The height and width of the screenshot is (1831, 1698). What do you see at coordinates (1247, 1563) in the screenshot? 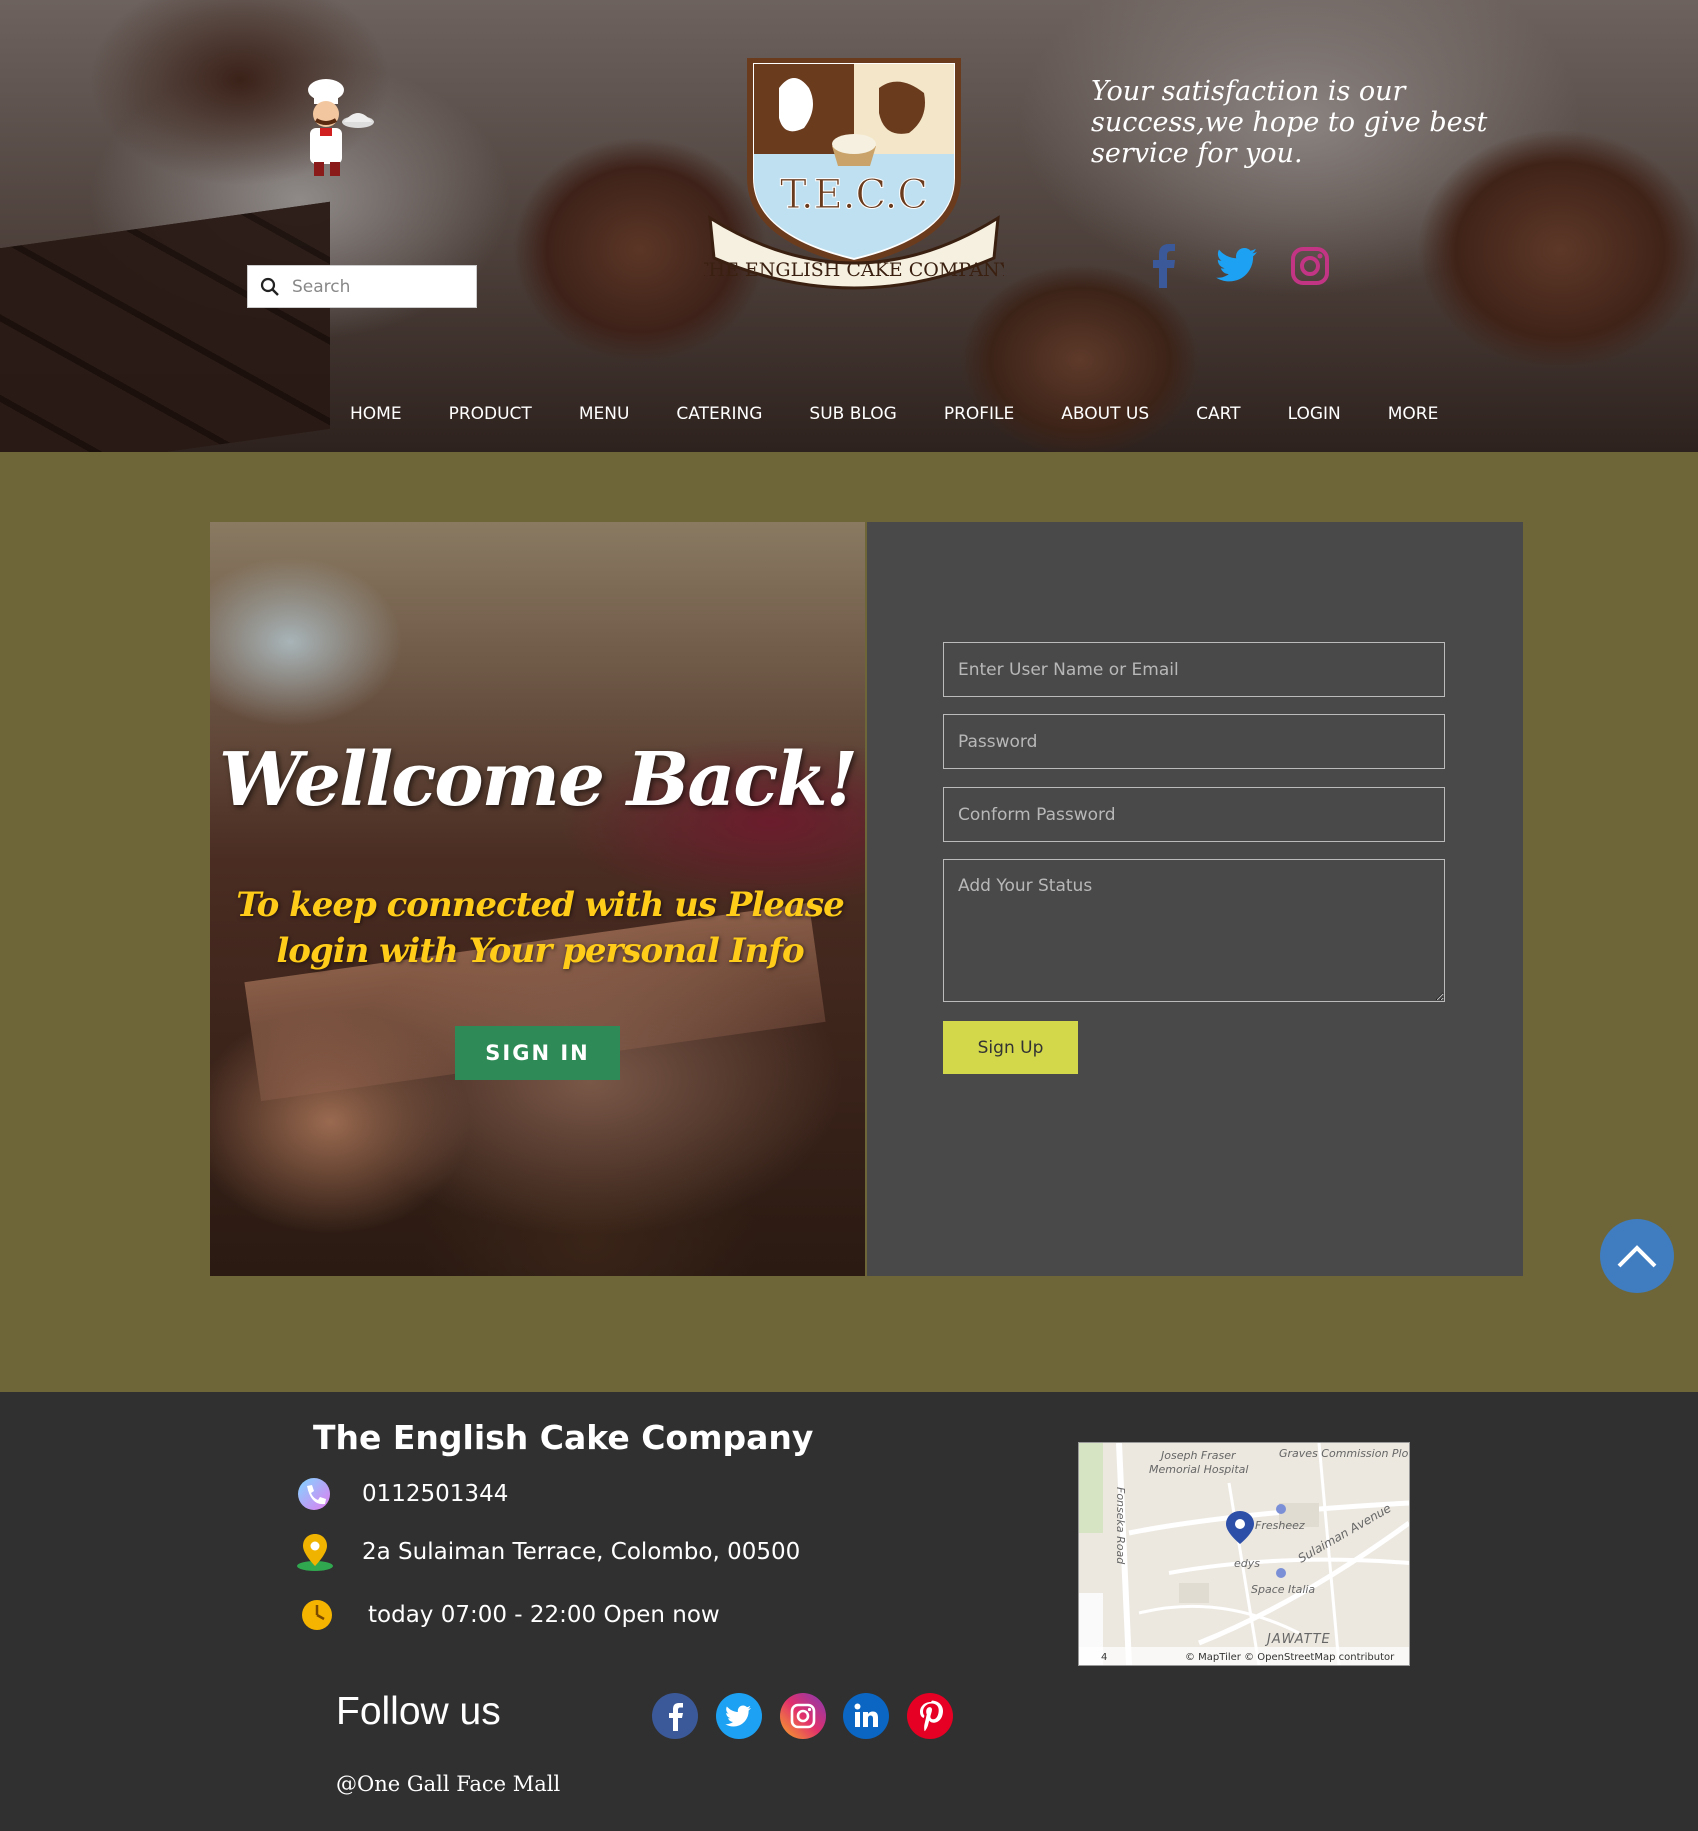
I see `map-label-edys: edys` at bounding box center [1247, 1563].